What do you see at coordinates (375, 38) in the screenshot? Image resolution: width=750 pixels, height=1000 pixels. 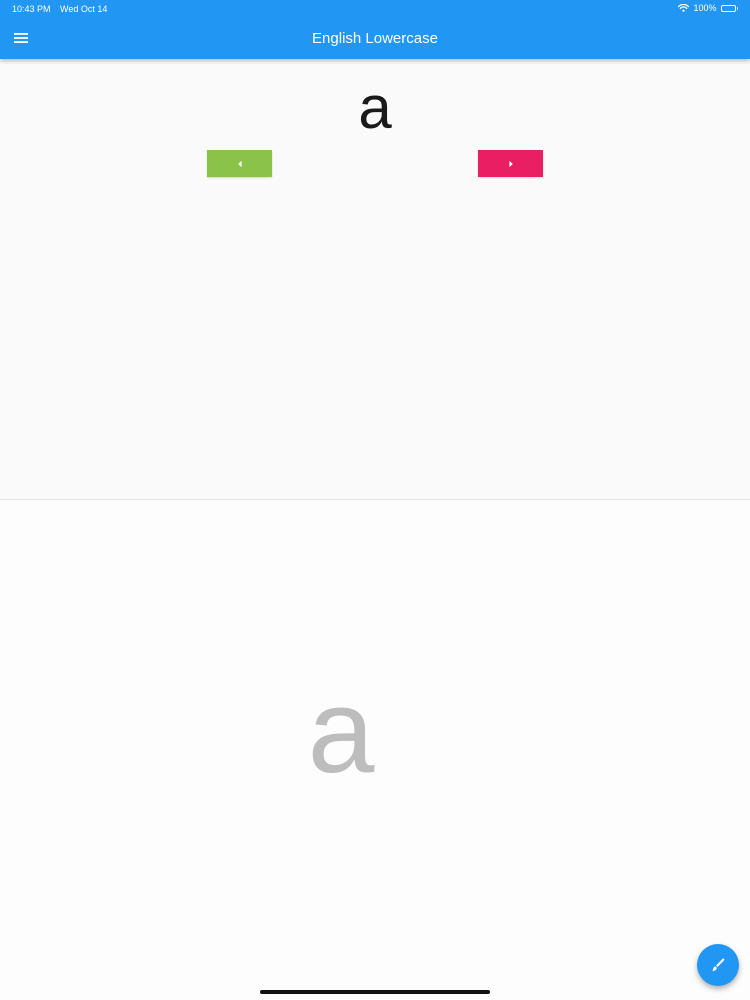 I see `page-title: English Lowercase` at bounding box center [375, 38].